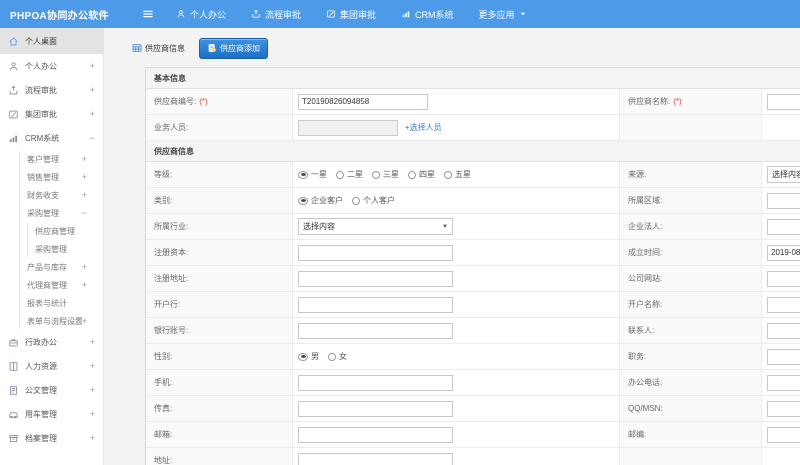 The width and height of the screenshot is (800, 465). I want to click on registered-address-input, so click(375, 278).